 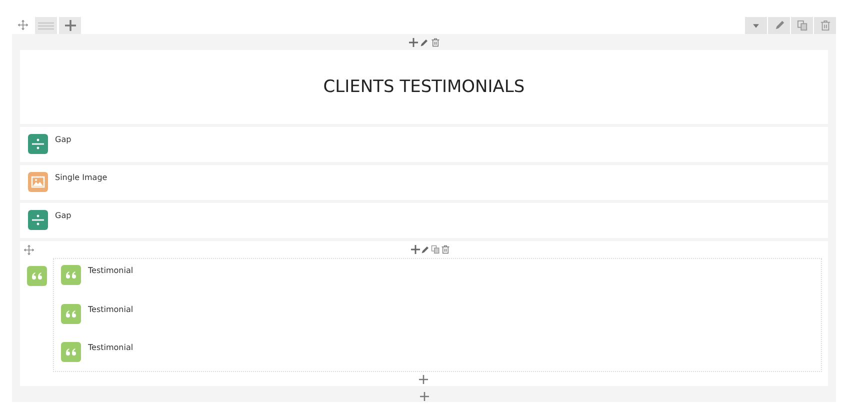 What do you see at coordinates (435, 249) in the screenshot?
I see `clone-icon` at bounding box center [435, 249].